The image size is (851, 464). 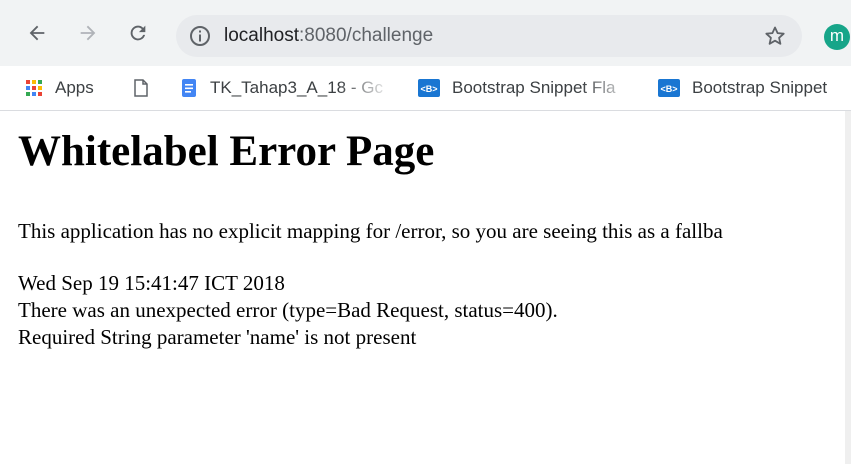 I want to click on google-docs-icon, so click(x=189, y=88).